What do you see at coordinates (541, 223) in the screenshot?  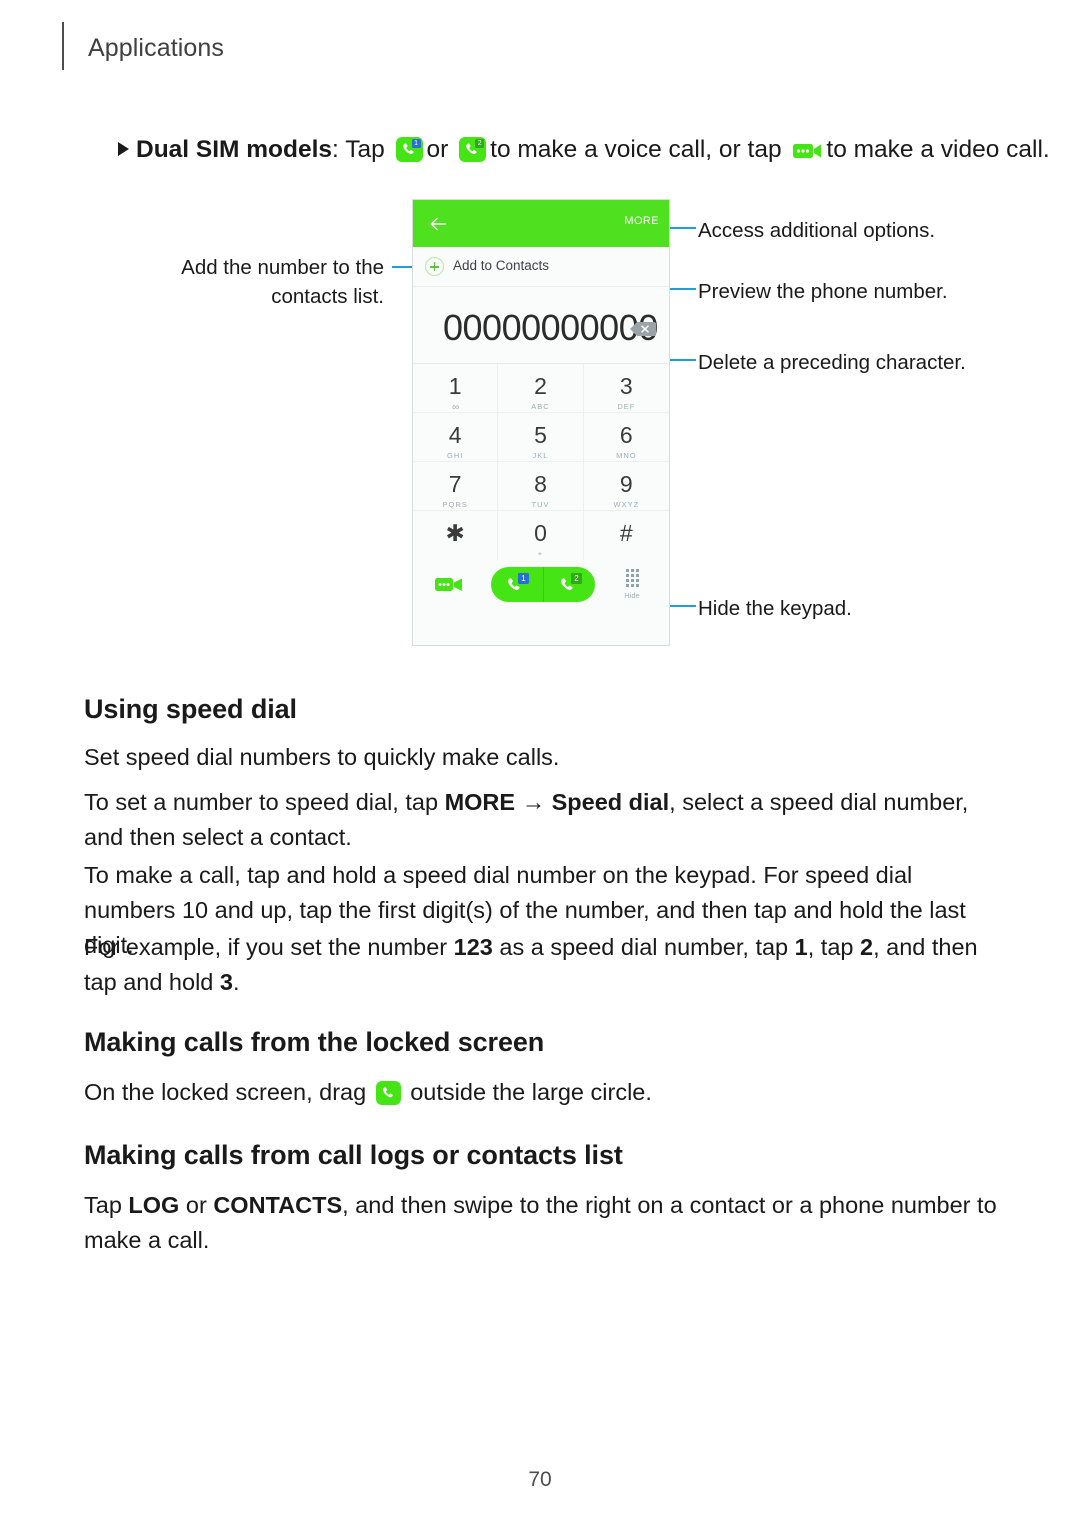 I see `app-bar: MORE` at bounding box center [541, 223].